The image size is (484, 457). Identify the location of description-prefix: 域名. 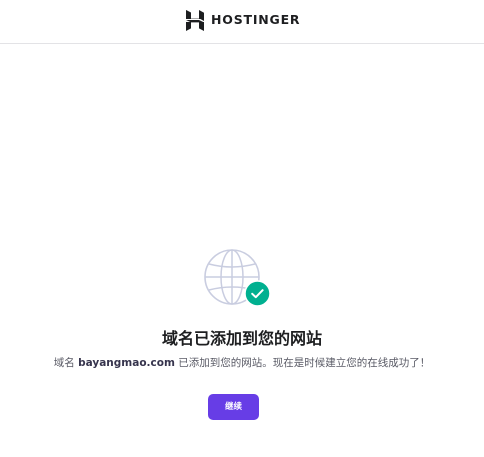
(66, 363).